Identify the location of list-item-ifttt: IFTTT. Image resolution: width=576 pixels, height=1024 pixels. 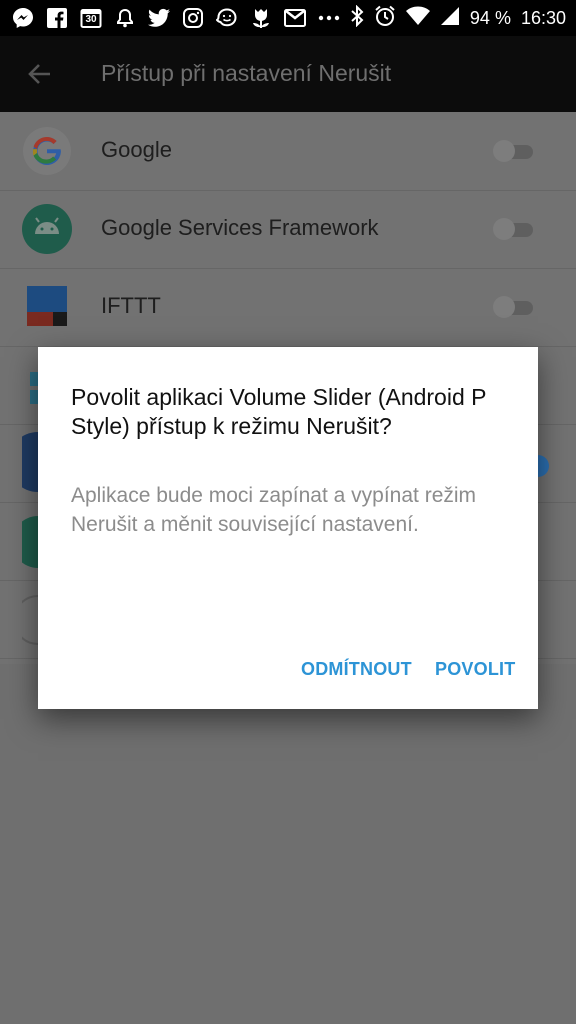
(288, 307).